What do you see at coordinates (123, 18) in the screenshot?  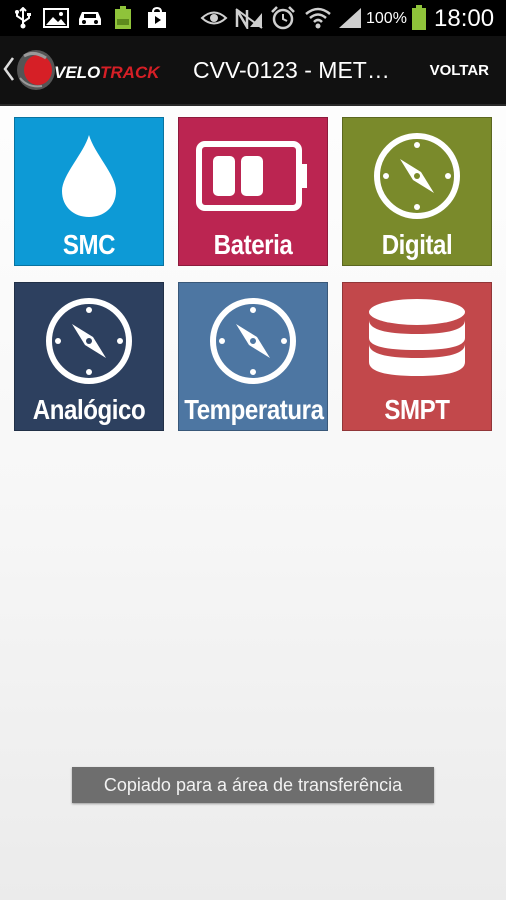 I see `battery-full-icon` at bounding box center [123, 18].